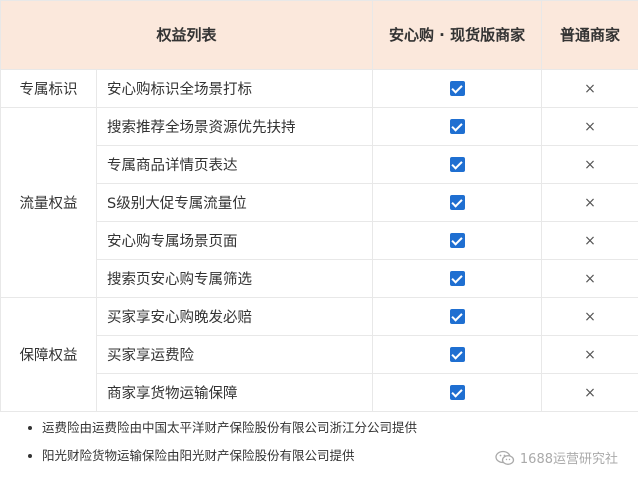 The height and width of the screenshot is (483, 638). I want to click on watermark: 1688运营研究社, so click(556, 457).